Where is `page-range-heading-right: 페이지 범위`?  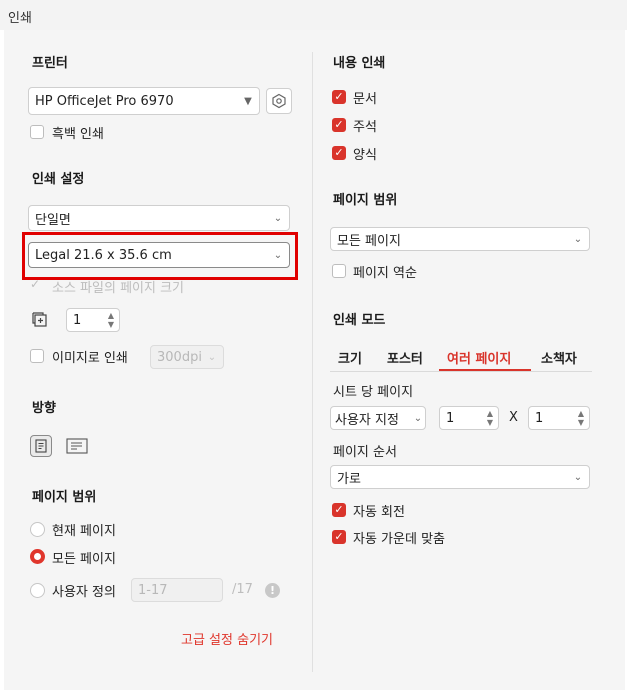 page-range-heading-right: 페이지 범위 is located at coordinates (365, 200).